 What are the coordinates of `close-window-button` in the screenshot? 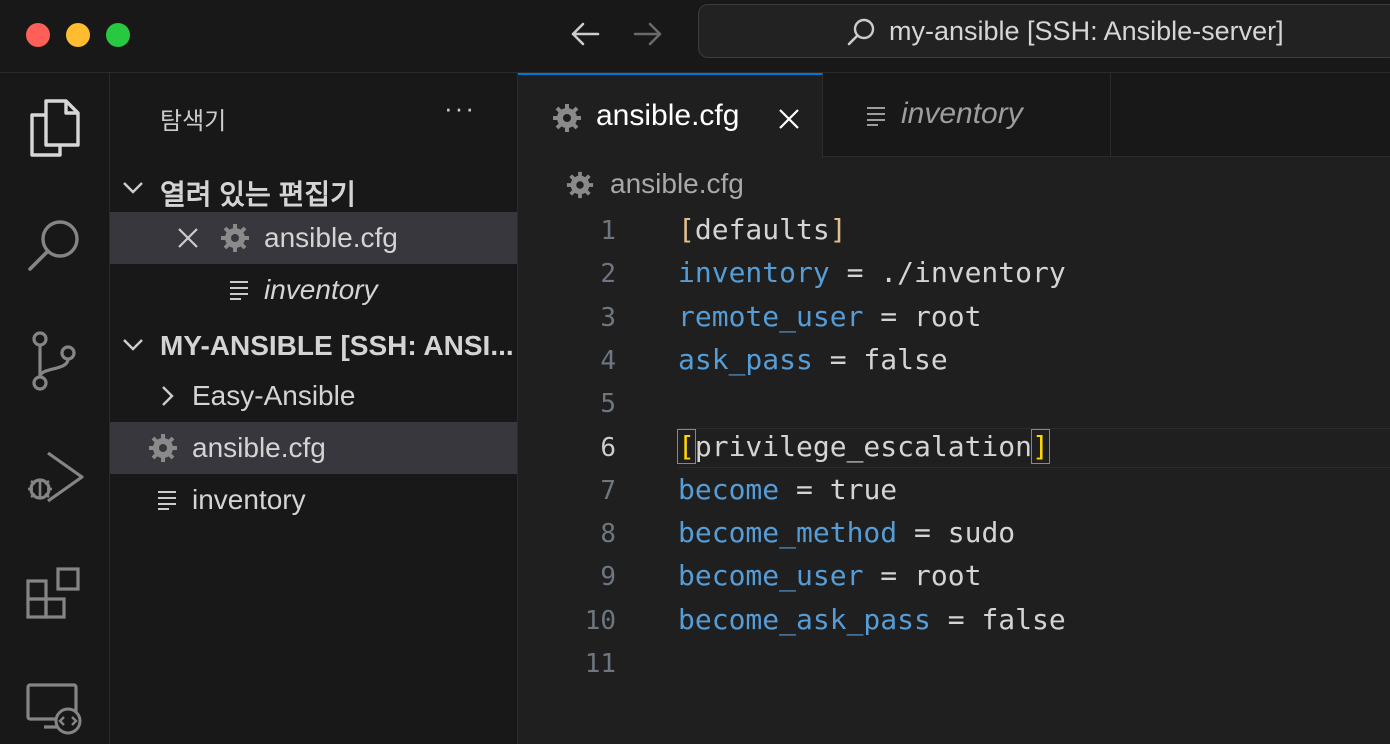 It's located at (38, 35).